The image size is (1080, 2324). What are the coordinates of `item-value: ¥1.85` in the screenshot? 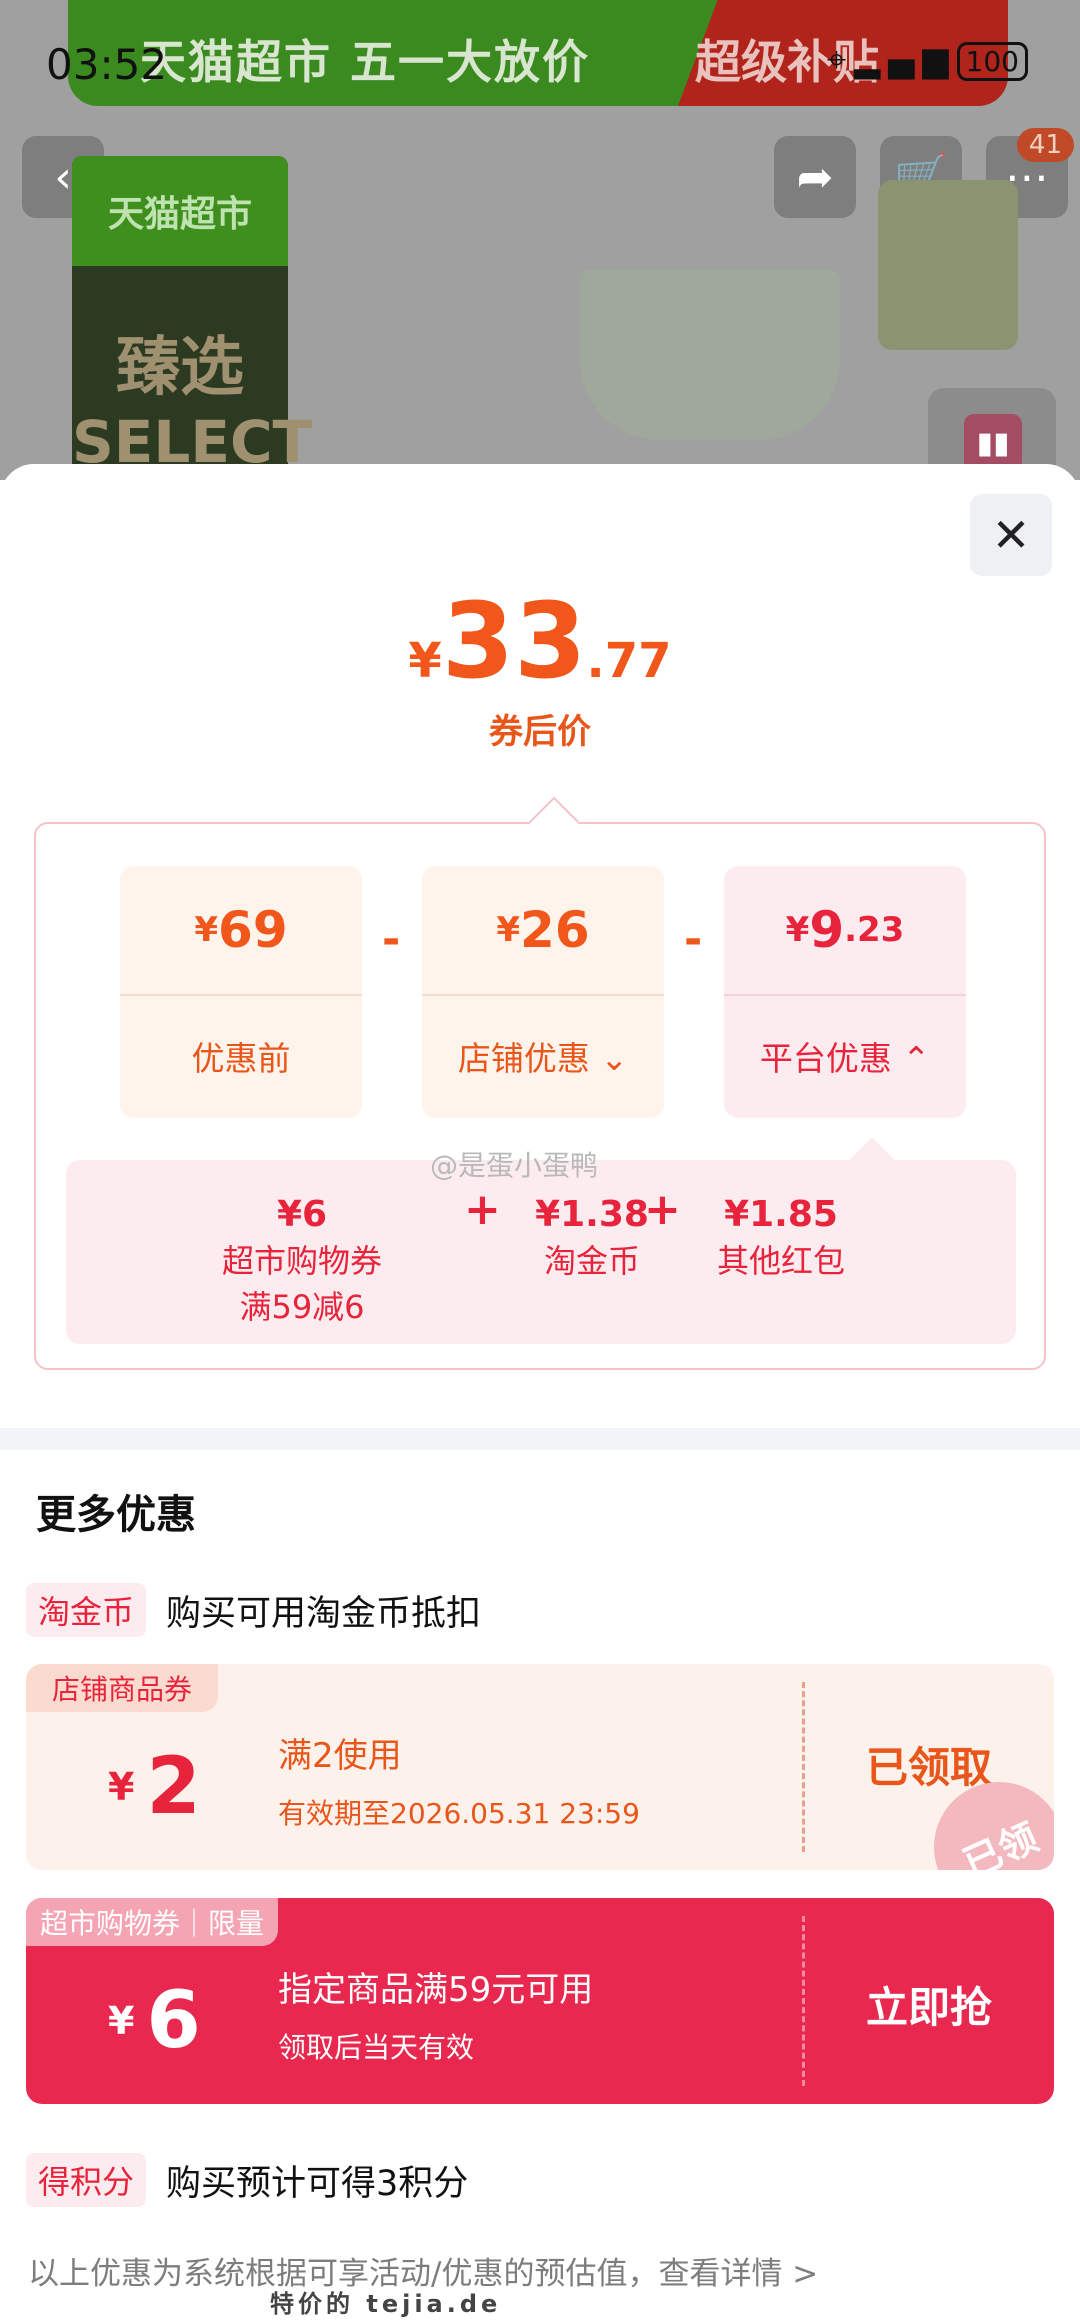 It's located at (781, 1214).